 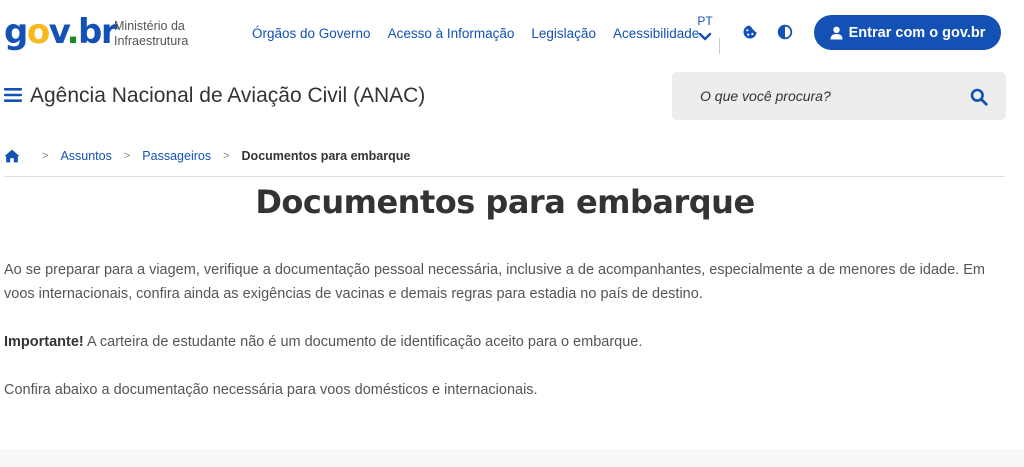 What do you see at coordinates (504, 176) in the screenshot?
I see `breadcrumb-divider` at bounding box center [504, 176].